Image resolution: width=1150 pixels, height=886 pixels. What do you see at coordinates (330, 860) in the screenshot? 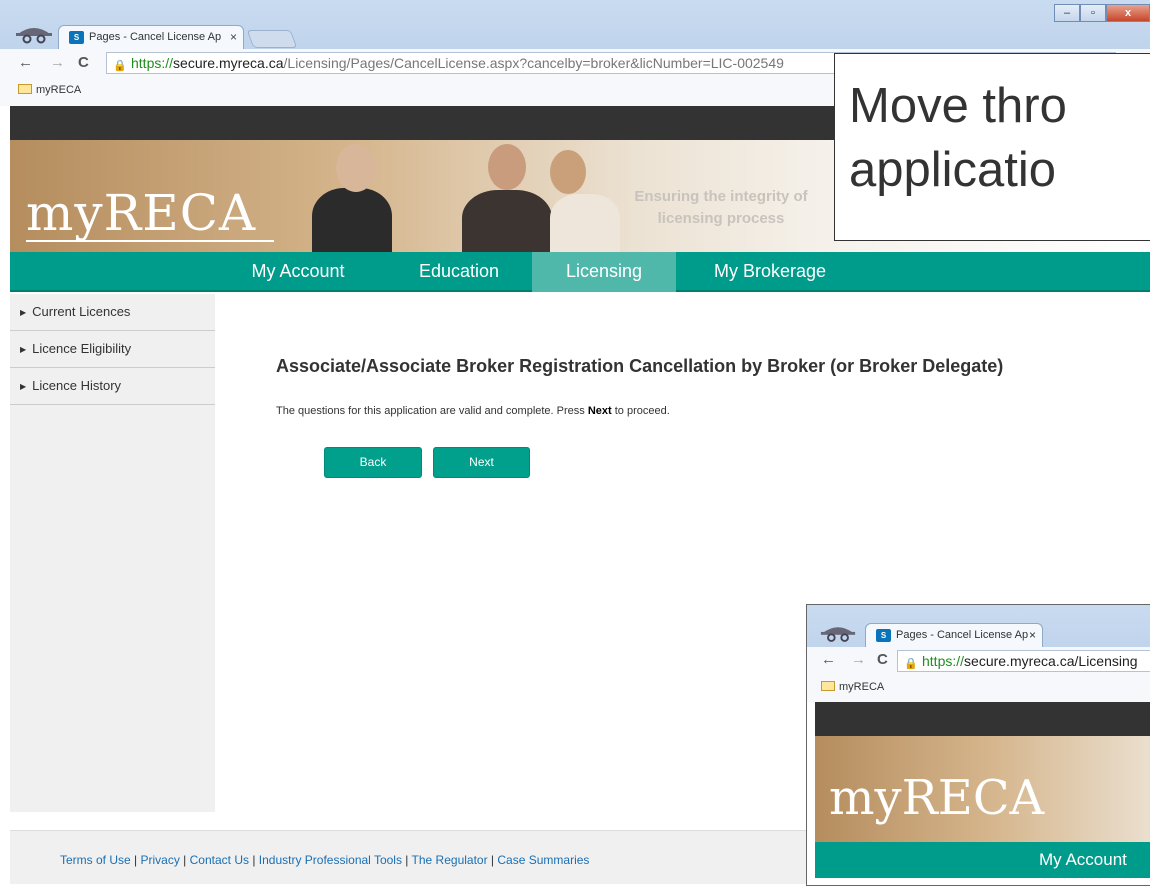
I see `footer-link-industry-tools: Industry Professional Tools` at bounding box center [330, 860].